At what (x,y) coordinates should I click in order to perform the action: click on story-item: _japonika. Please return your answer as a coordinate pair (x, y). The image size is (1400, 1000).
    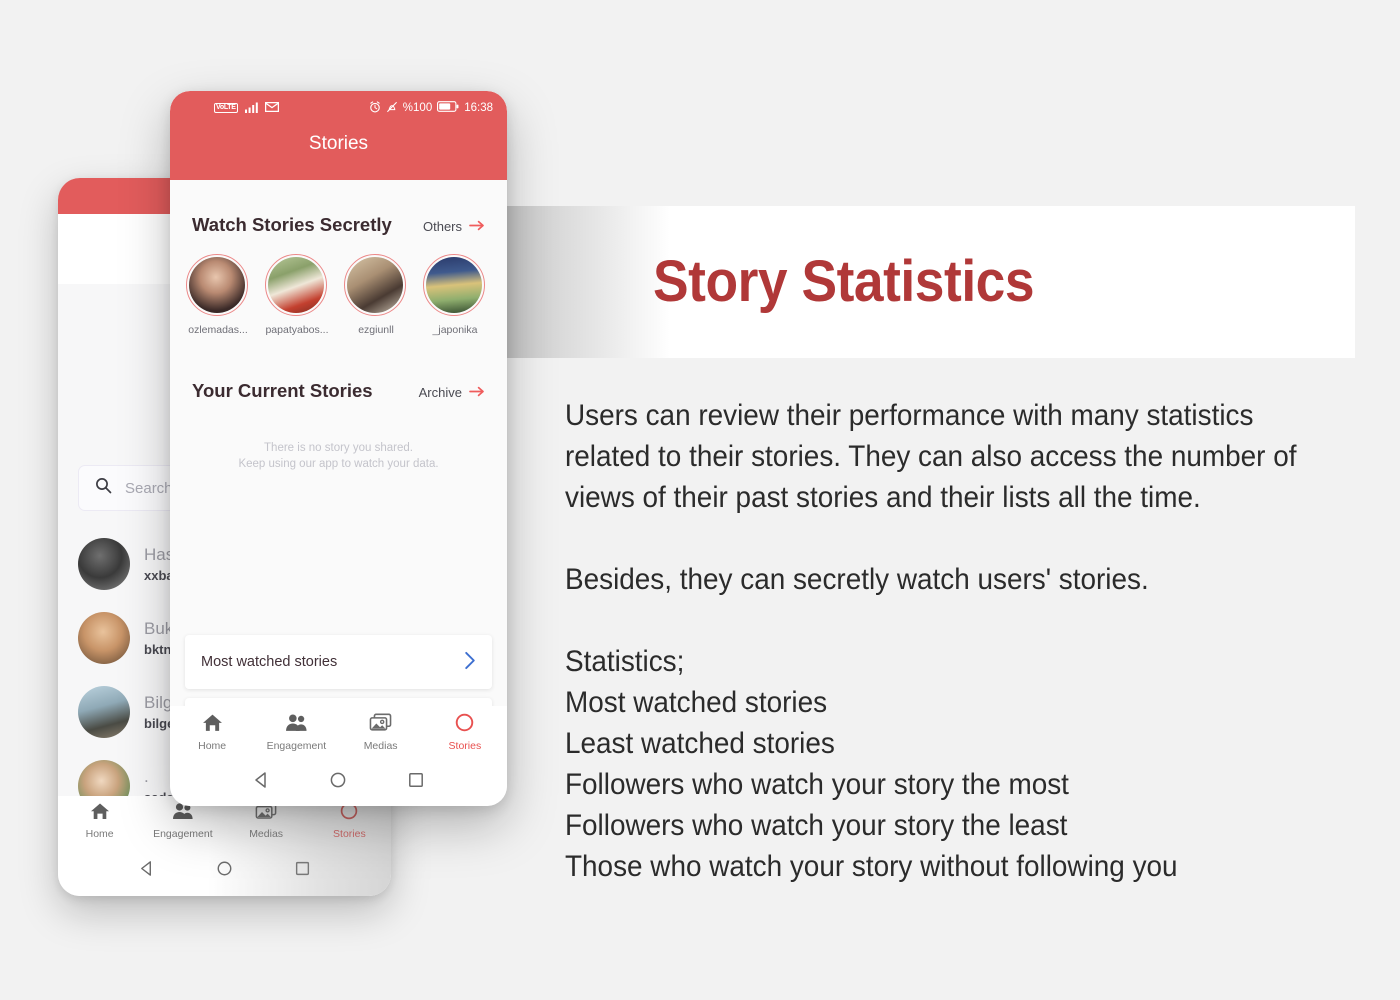
    Looking at the image, I should click on (455, 295).